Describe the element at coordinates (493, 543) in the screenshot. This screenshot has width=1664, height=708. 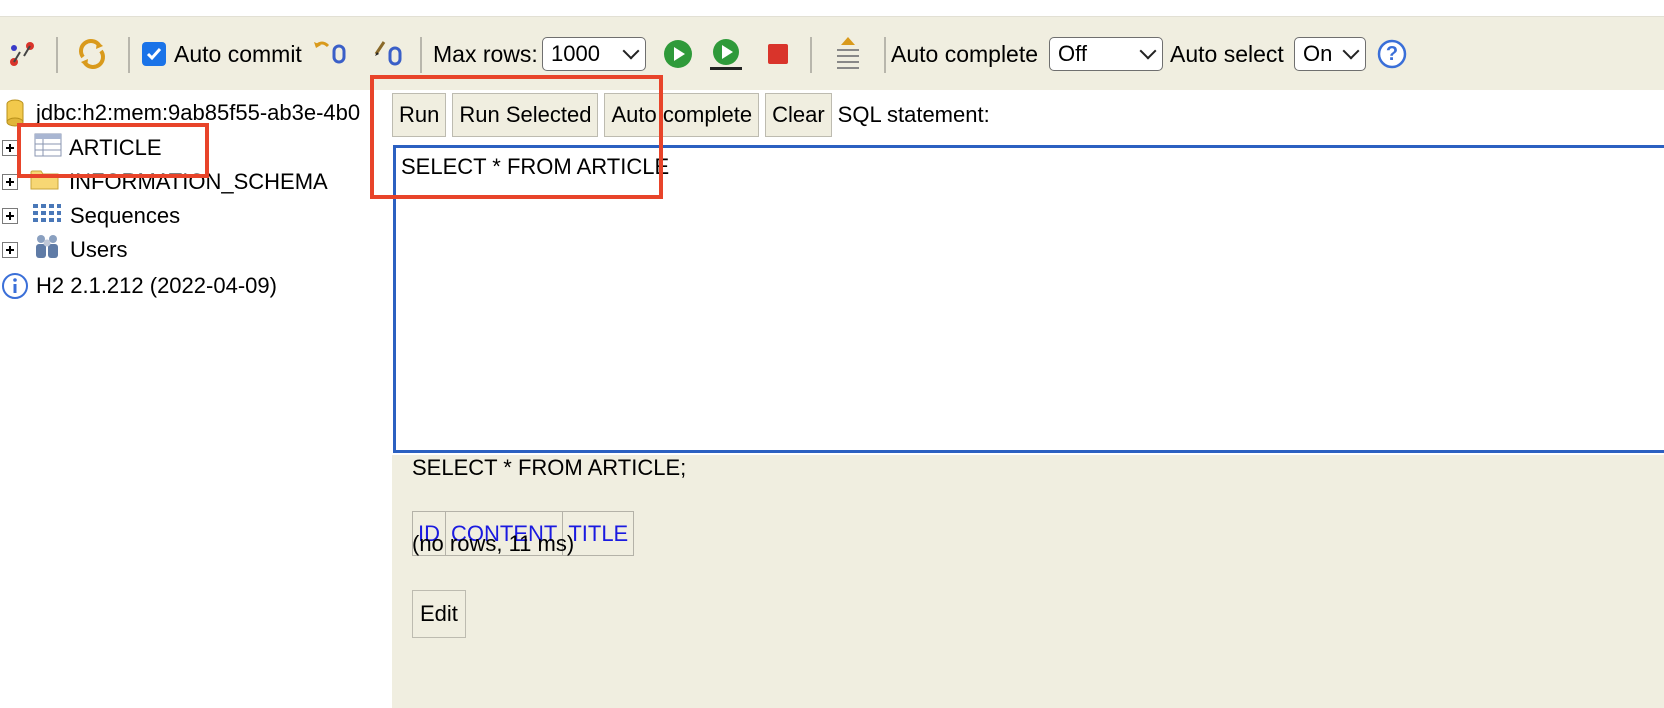
I see `result-status: (no rows, 11 ms)` at that location.